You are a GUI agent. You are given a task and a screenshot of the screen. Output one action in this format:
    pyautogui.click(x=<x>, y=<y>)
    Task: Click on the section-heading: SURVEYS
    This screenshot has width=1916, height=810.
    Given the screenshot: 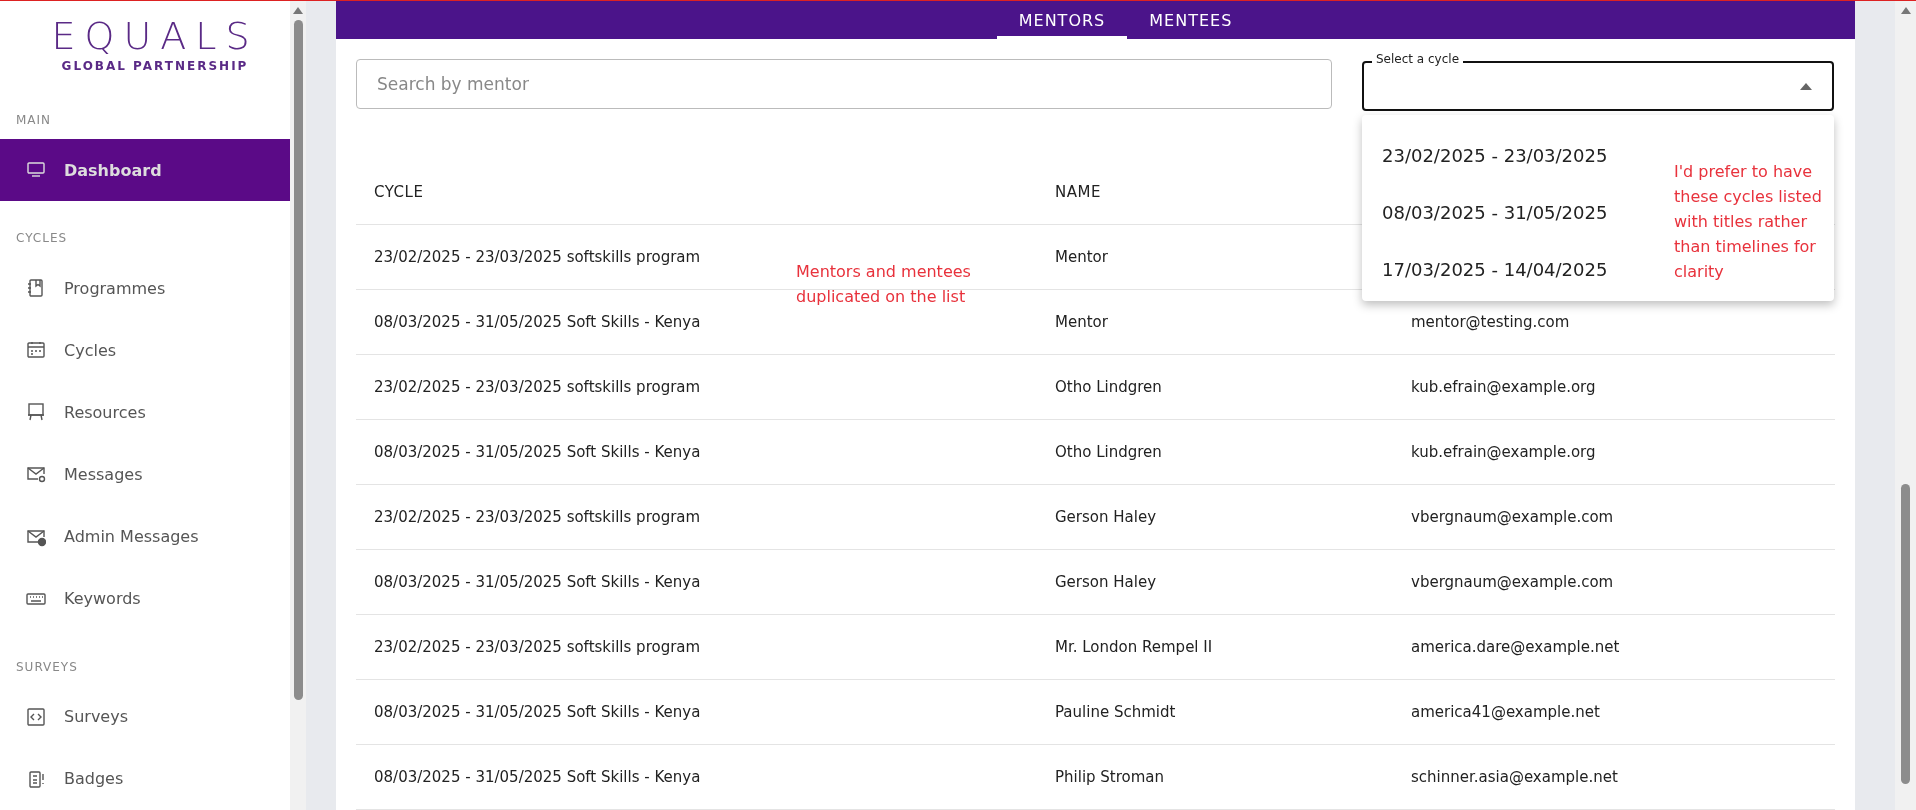 What is the action you would take?
    pyautogui.click(x=47, y=667)
    